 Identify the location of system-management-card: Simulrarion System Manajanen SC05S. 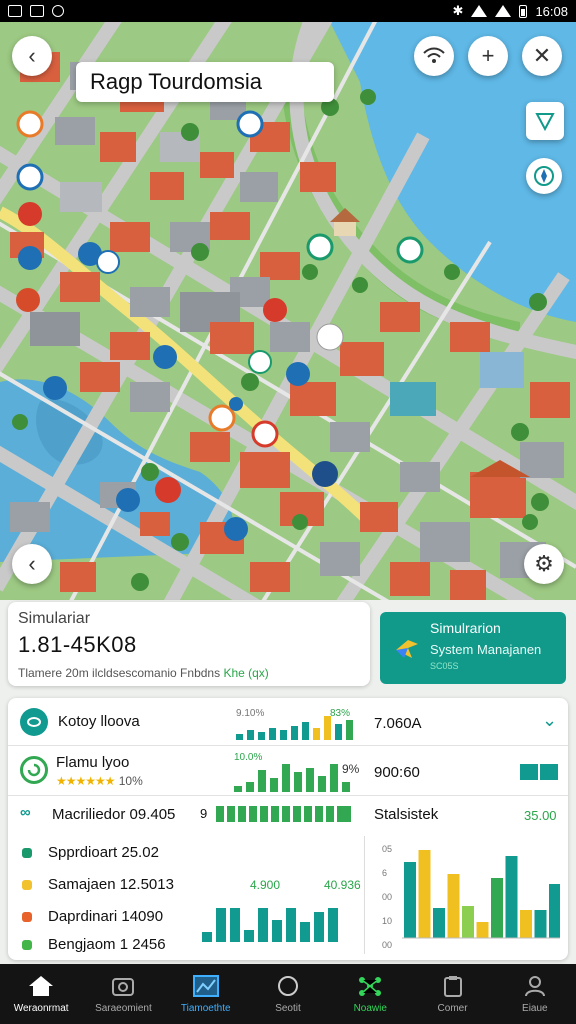
(473, 648).